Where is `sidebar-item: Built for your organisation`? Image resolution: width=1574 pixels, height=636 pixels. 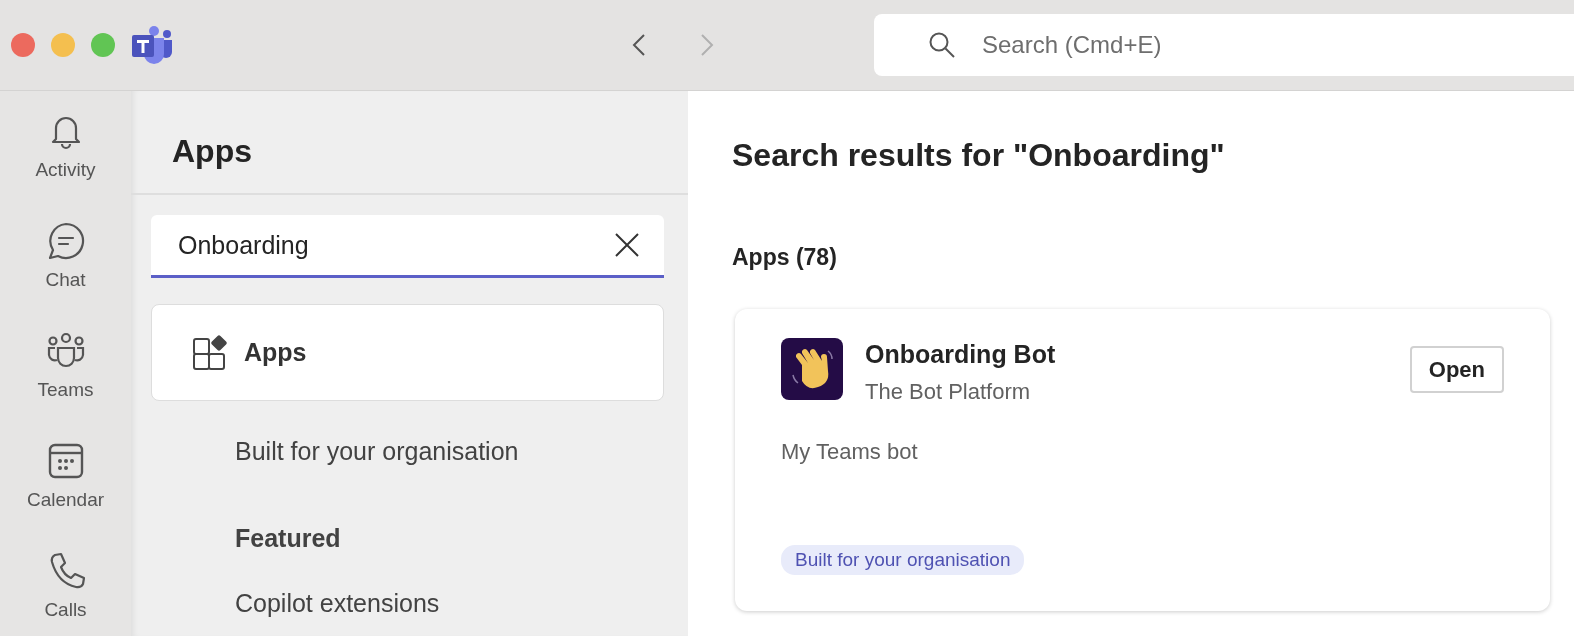 sidebar-item: Built for your organisation is located at coordinates (373, 451).